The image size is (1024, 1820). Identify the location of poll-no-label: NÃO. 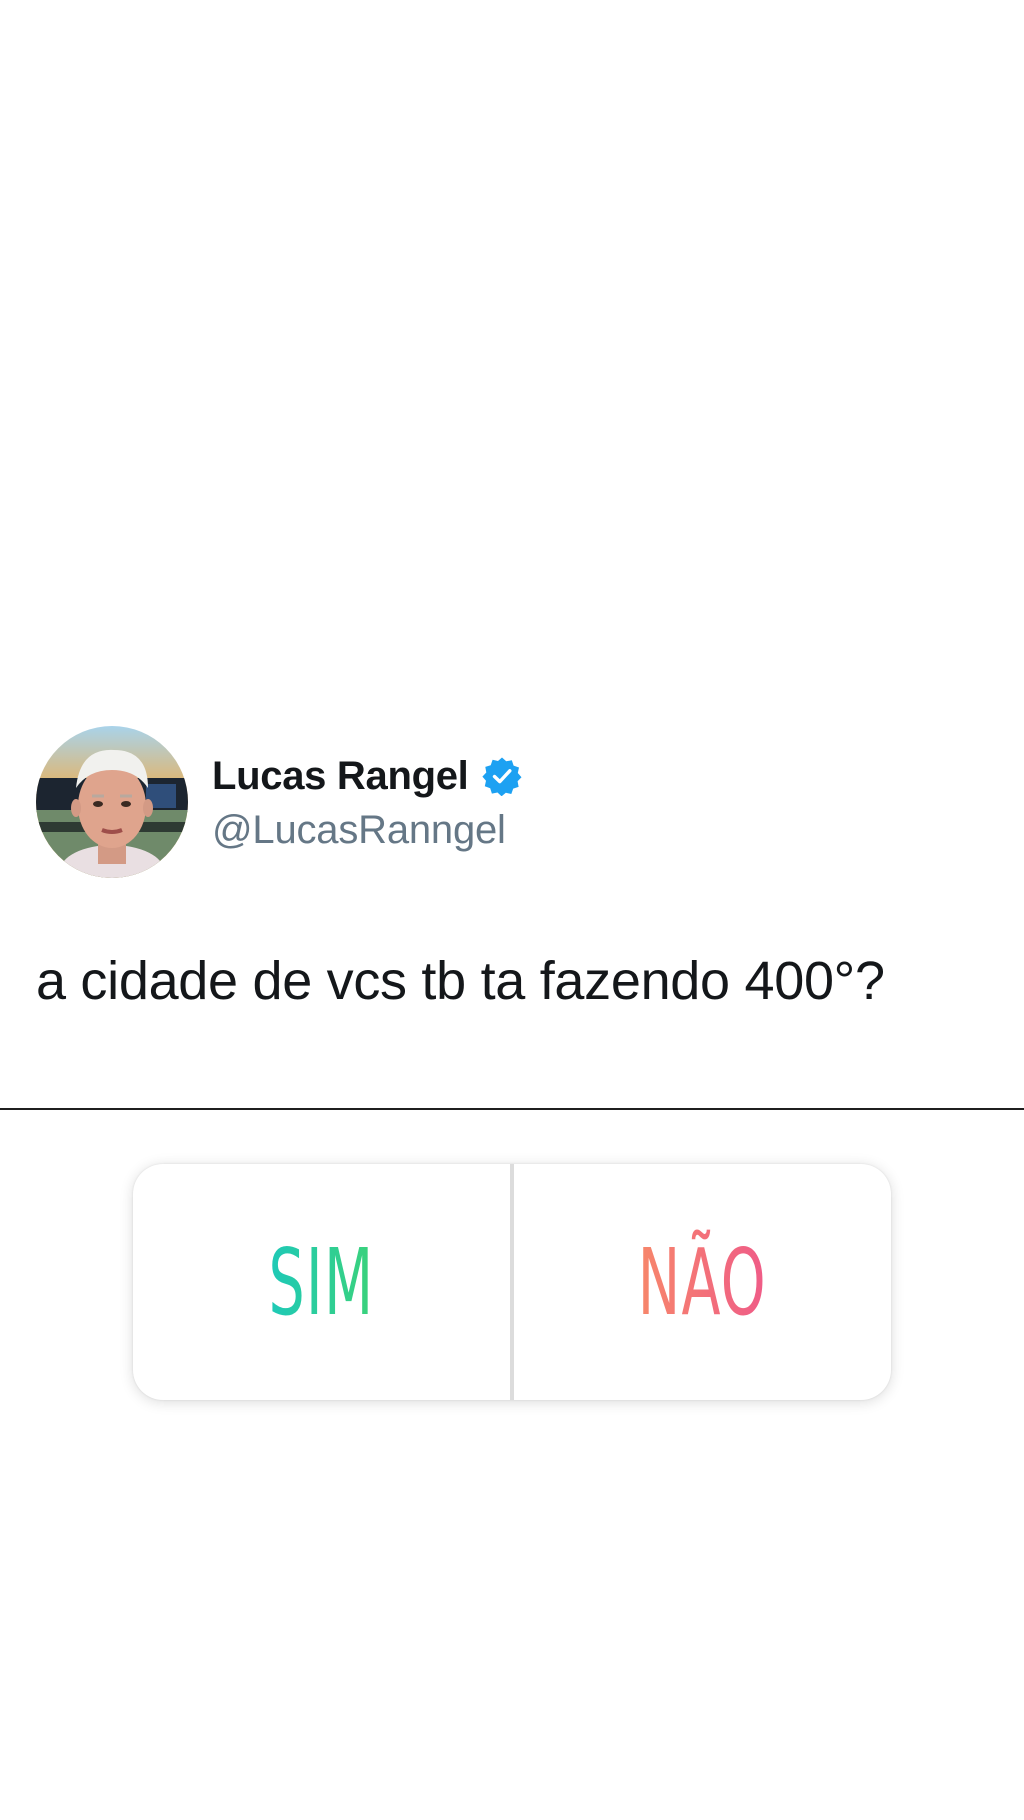
(702, 1282).